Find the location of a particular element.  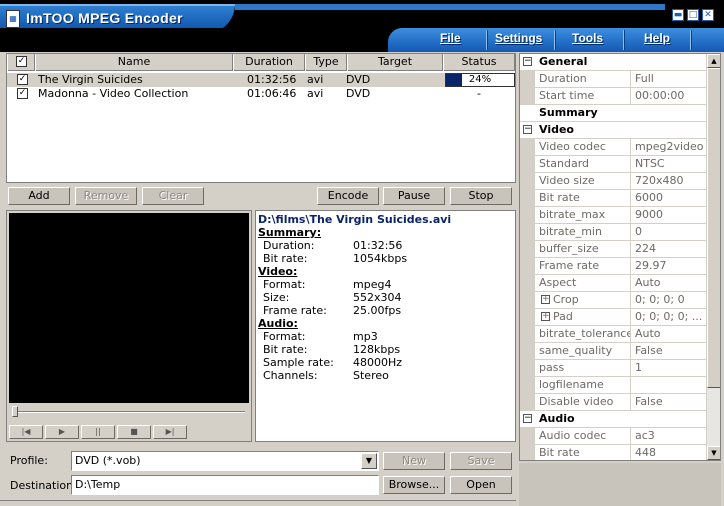

encode-button: Encode is located at coordinates (348, 196).